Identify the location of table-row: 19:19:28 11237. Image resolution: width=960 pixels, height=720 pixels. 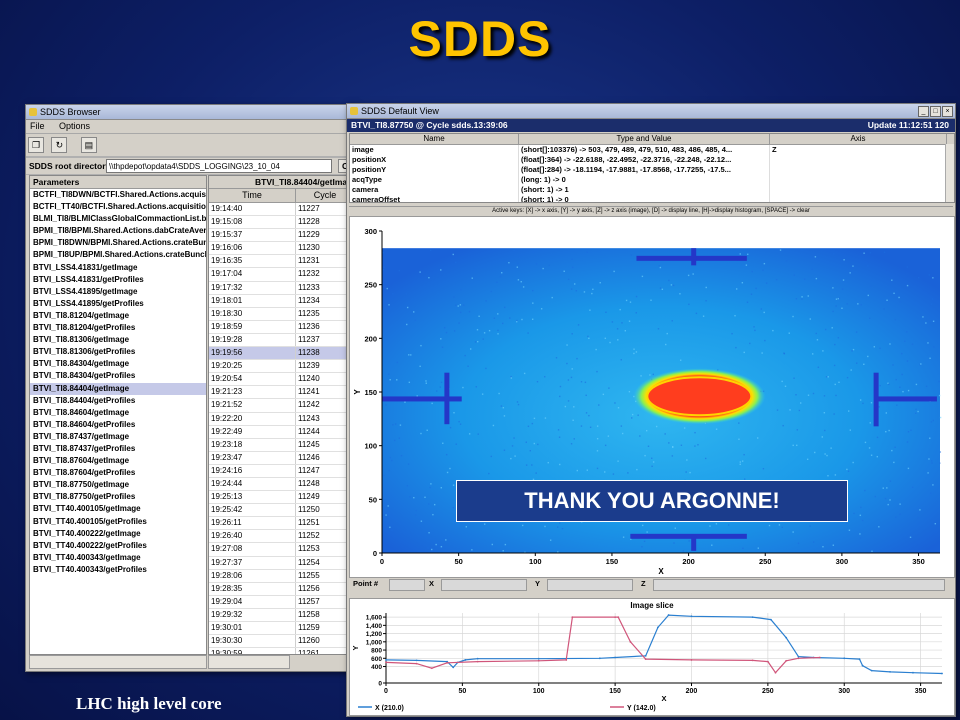
(282, 340).